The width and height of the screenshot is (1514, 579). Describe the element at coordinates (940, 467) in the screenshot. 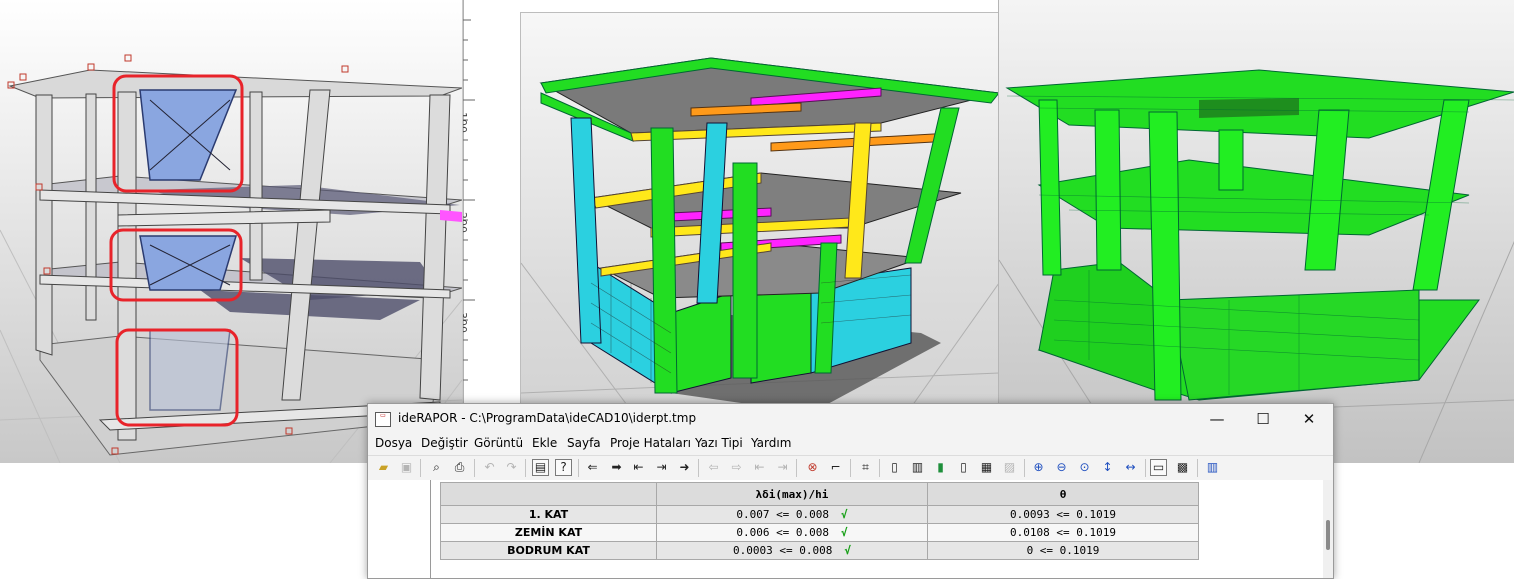

I see `page-layout-3-icon: ▮` at that location.